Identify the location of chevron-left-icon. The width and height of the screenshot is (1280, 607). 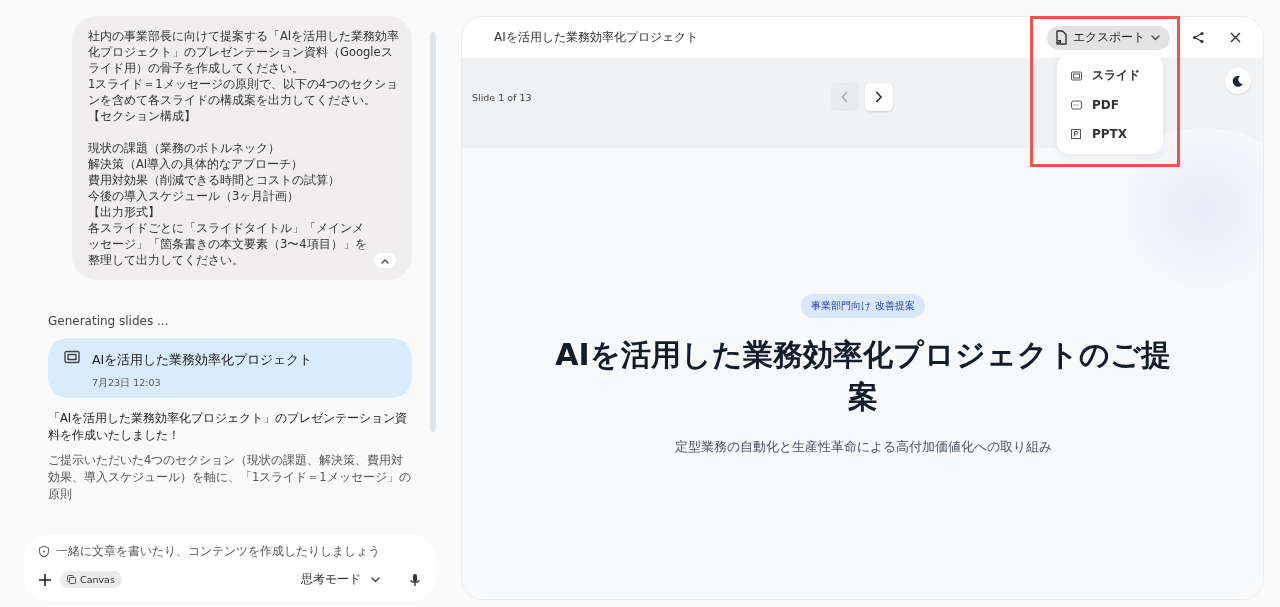
(845, 97).